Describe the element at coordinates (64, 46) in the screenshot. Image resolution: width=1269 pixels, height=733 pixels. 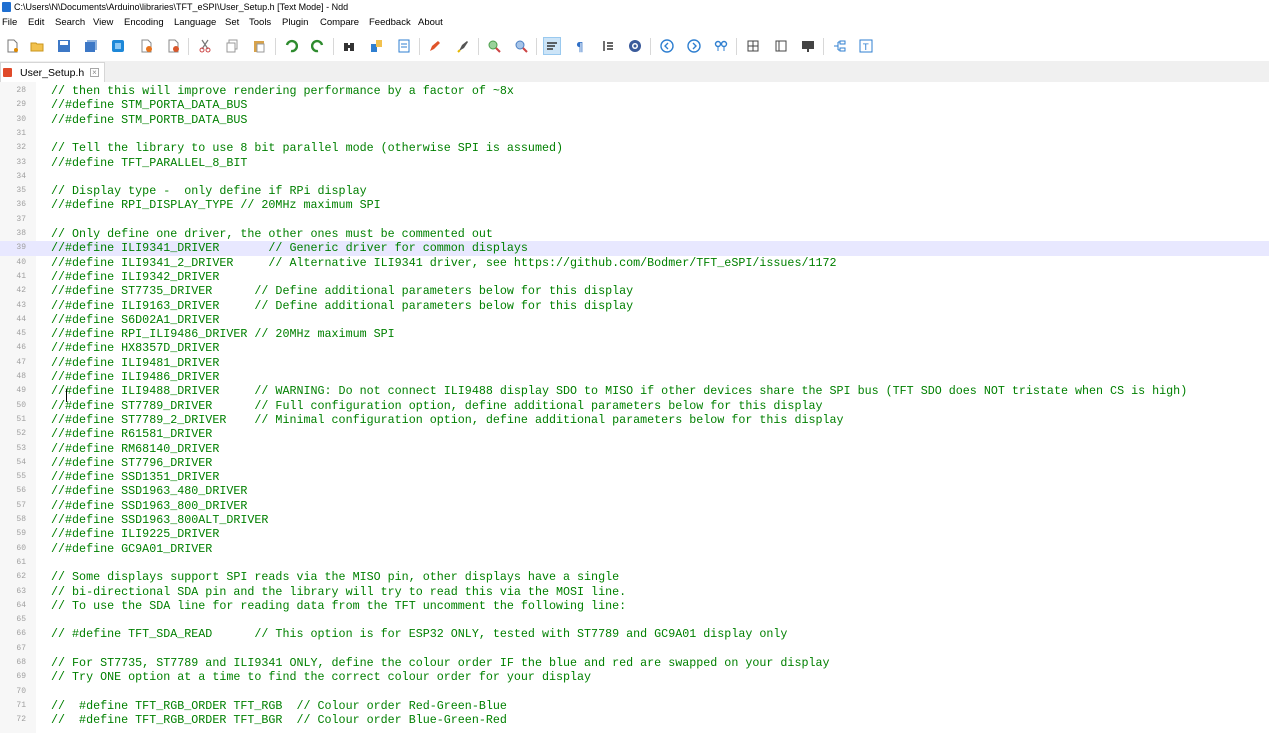
I see `save-icon` at that location.